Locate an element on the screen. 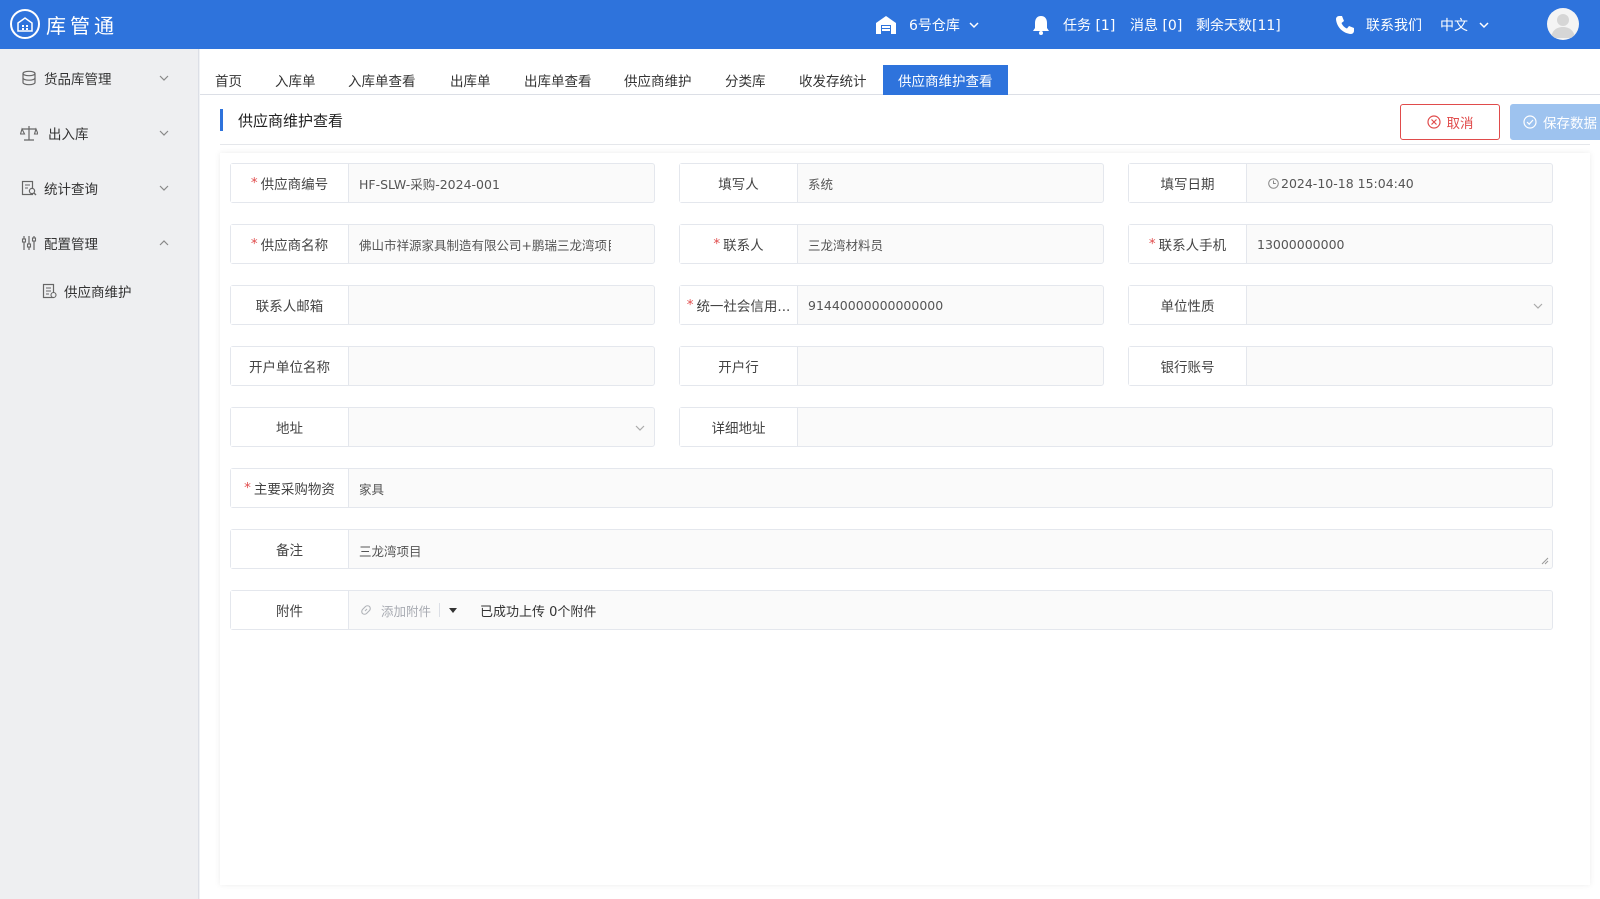 Image resolution: width=1600 pixels, height=899 pixels. warehouse-selector: 6号仓库 is located at coordinates (927, 24).